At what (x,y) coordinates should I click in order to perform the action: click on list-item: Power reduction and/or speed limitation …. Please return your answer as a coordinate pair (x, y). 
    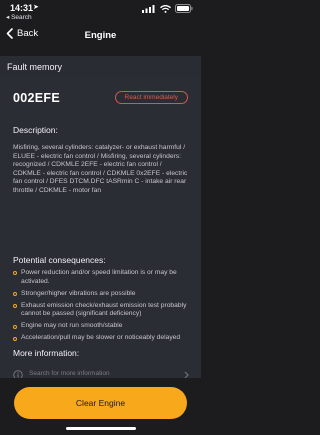
    Looking at the image, I should click on (101, 277).